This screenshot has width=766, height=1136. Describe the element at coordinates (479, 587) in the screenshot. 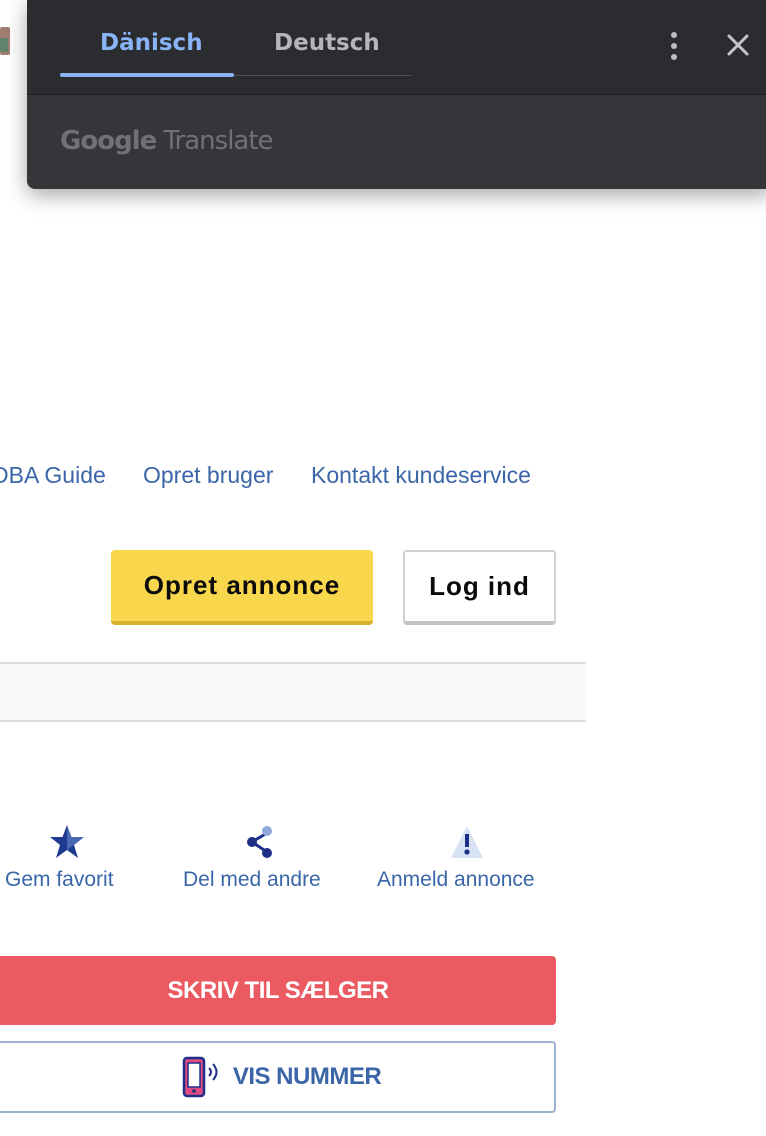

I see `login-button: Log ind` at that location.